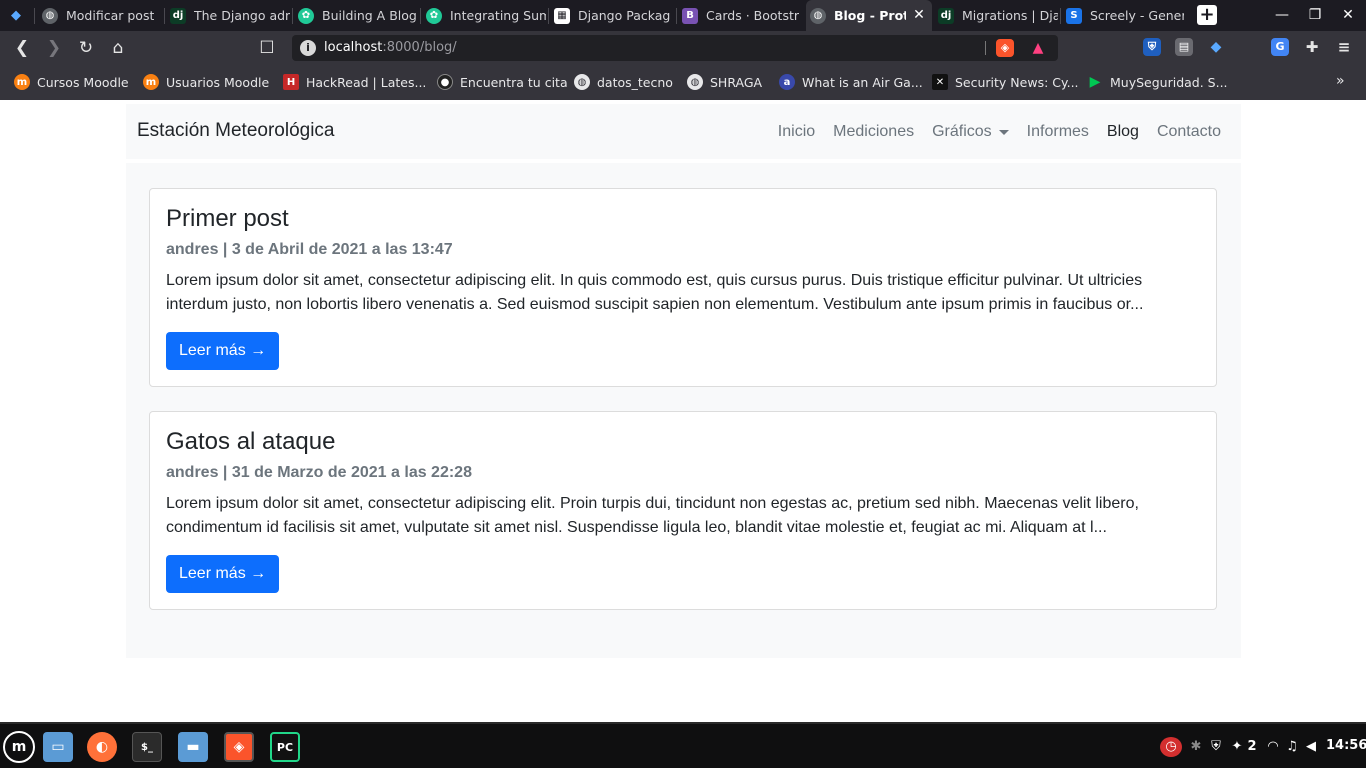 This screenshot has width=1366, height=768. Describe the element at coordinates (58, 747) in the screenshot. I see `files-icon: ▭` at that location.